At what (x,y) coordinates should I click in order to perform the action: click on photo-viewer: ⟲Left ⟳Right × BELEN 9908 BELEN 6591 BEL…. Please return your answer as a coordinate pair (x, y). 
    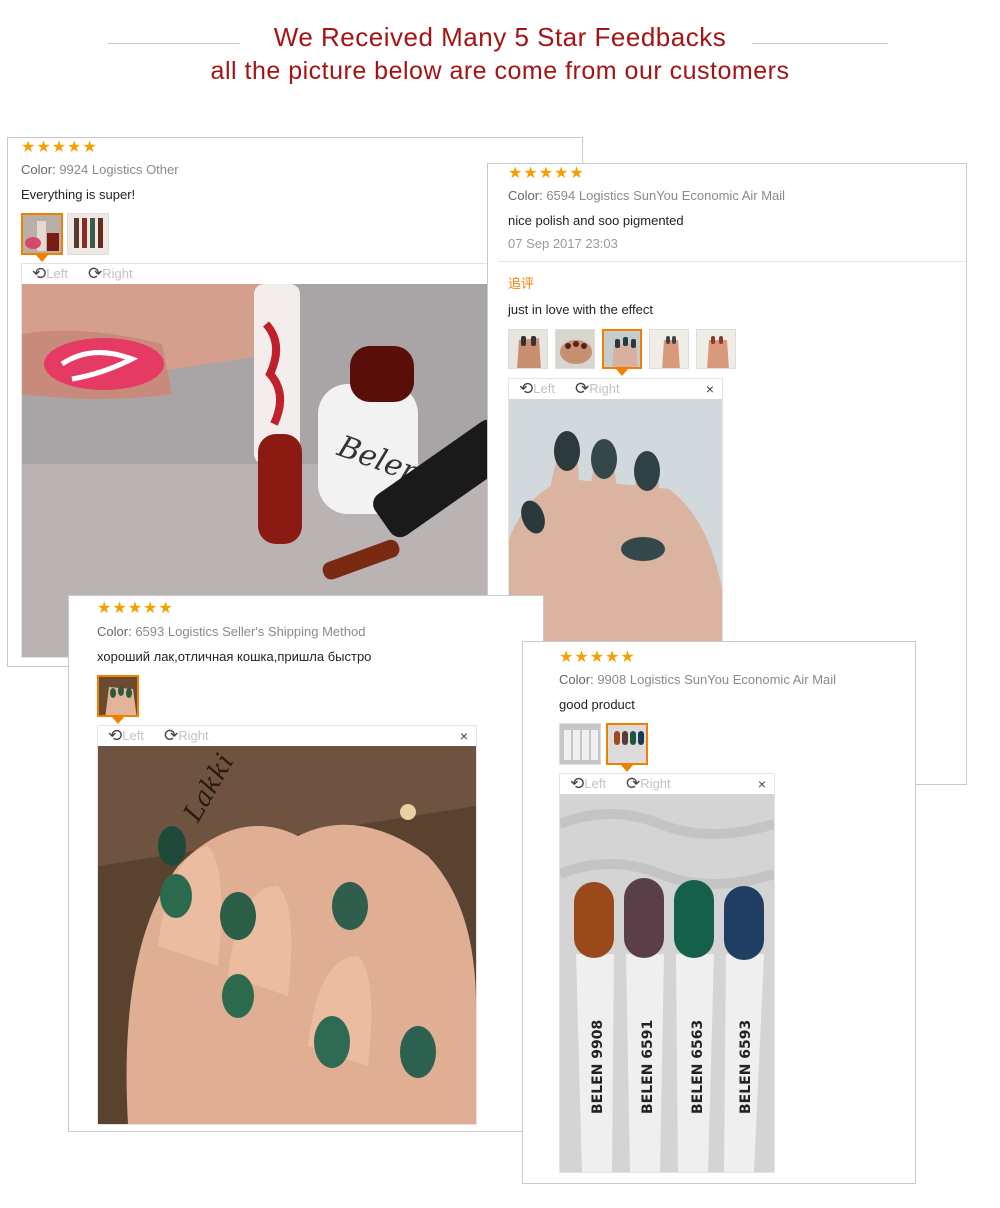
    Looking at the image, I should click on (667, 973).